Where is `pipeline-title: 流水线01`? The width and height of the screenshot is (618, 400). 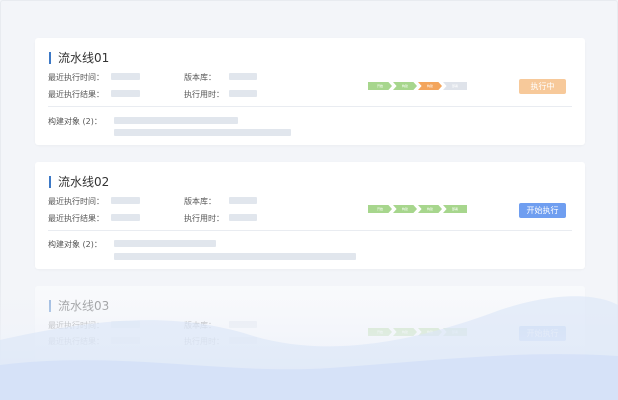
pipeline-title: 流水线01 is located at coordinates (83, 57).